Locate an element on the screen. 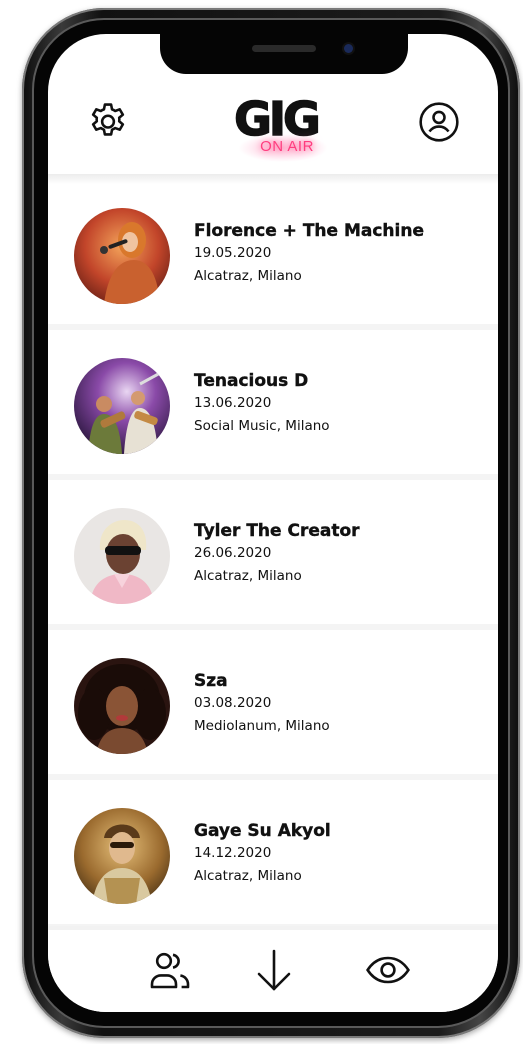  arrow-down-icon is located at coordinates (274, 970).